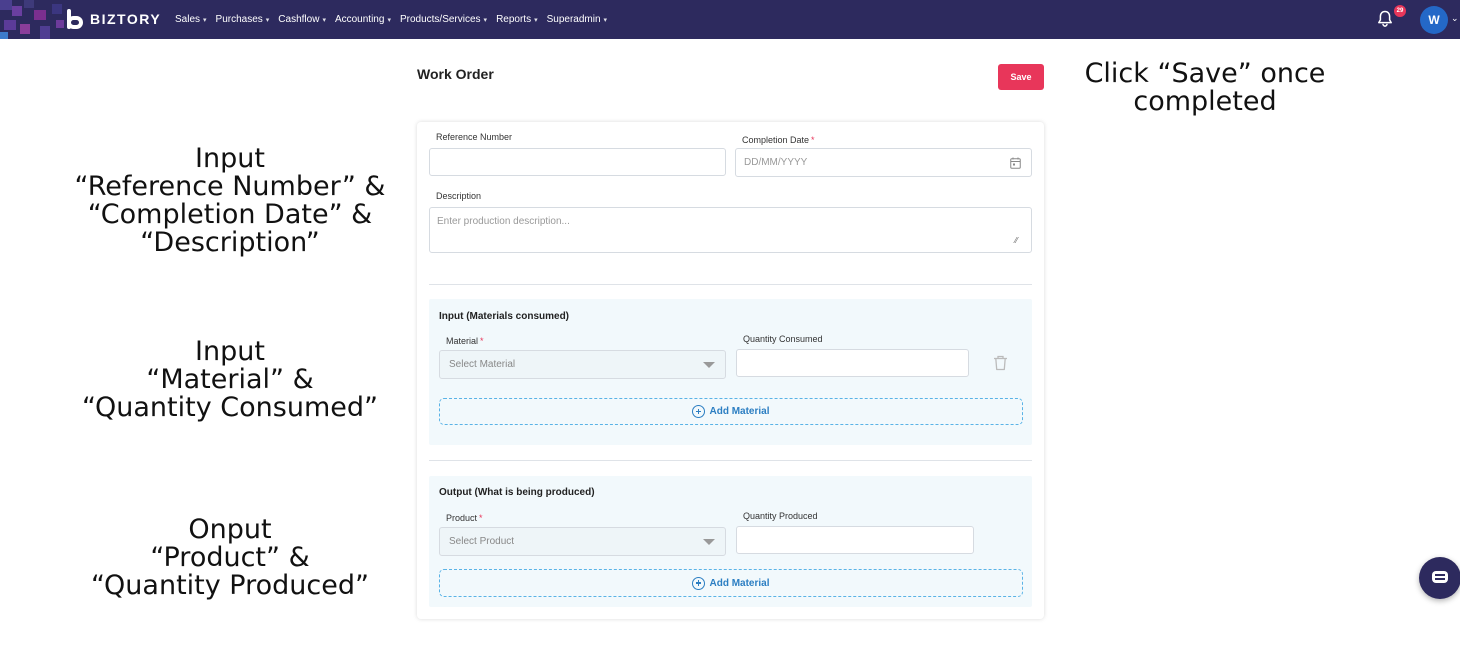 Image resolution: width=1460 pixels, height=645 pixels. Describe the element at coordinates (1400, 11) in the screenshot. I see `notification-badge: 29` at that location.